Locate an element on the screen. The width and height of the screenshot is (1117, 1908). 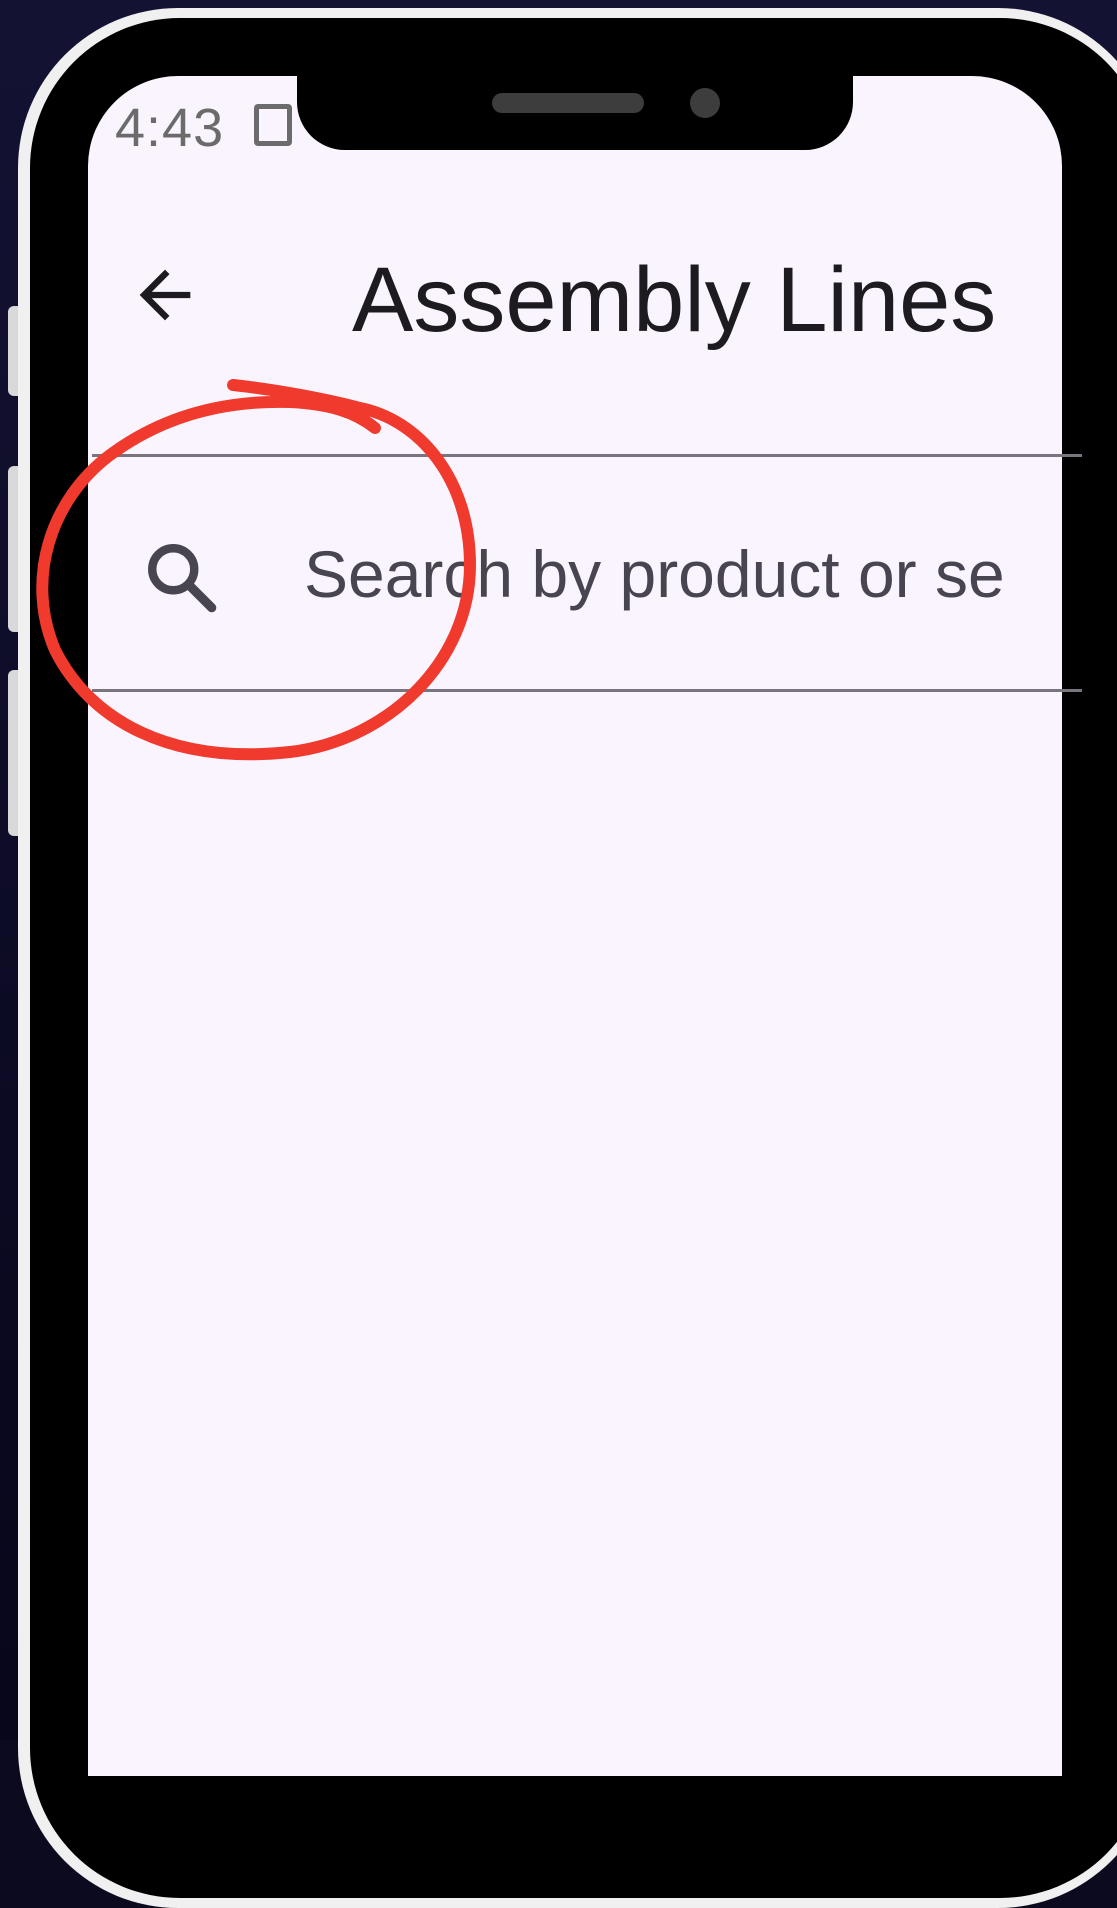
search-icon is located at coordinates (182, 578).